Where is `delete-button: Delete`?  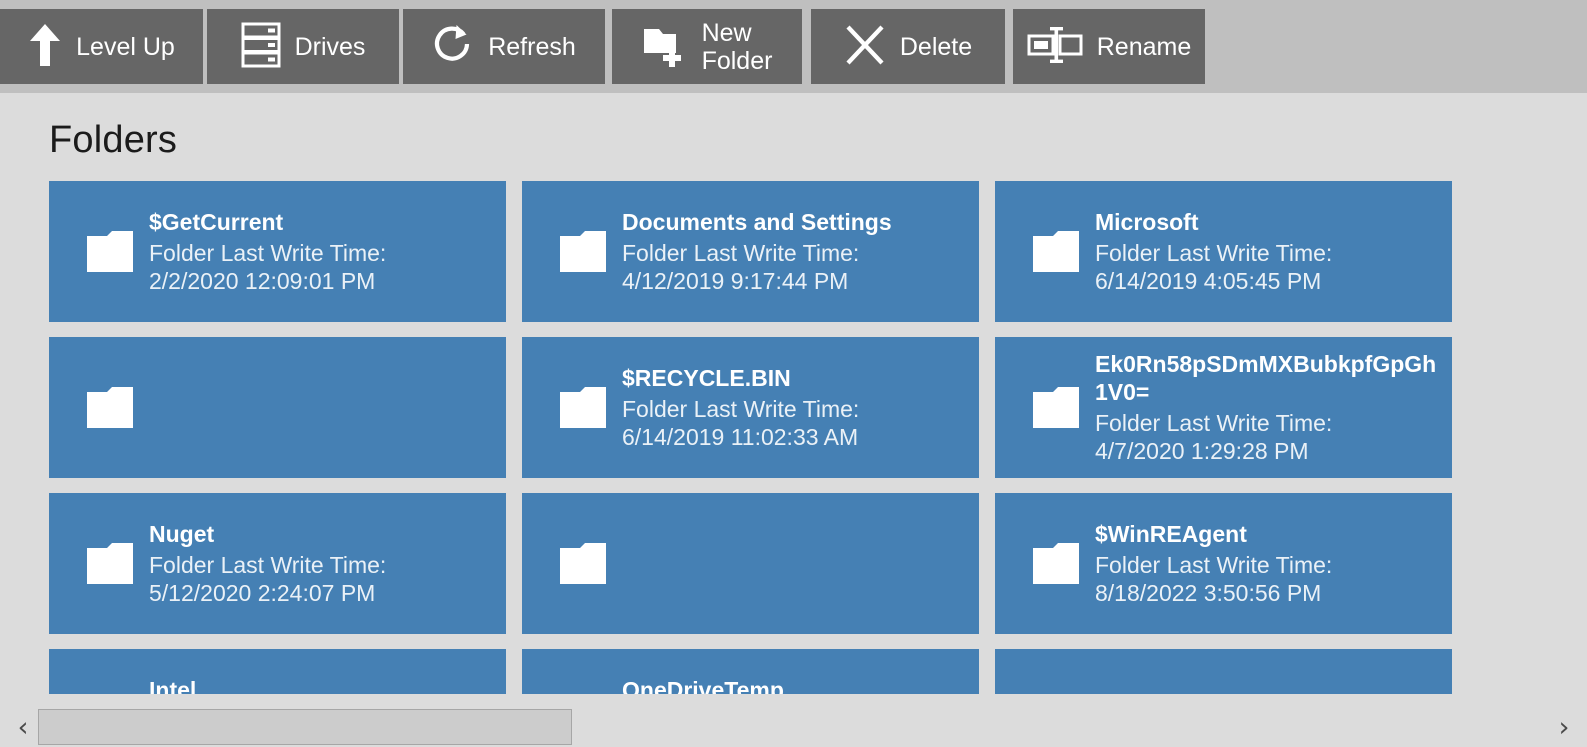
delete-button: Delete is located at coordinates (908, 46).